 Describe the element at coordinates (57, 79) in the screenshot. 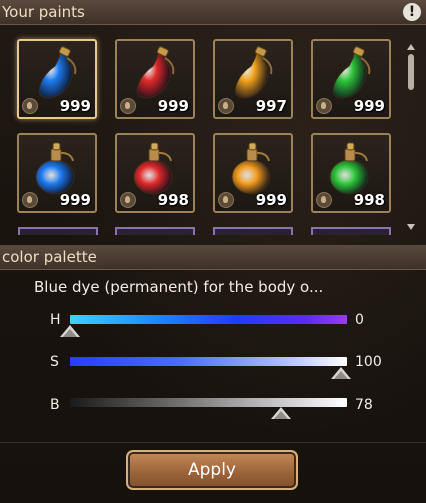

I see `paint-slot-blue-flask: 999` at that location.